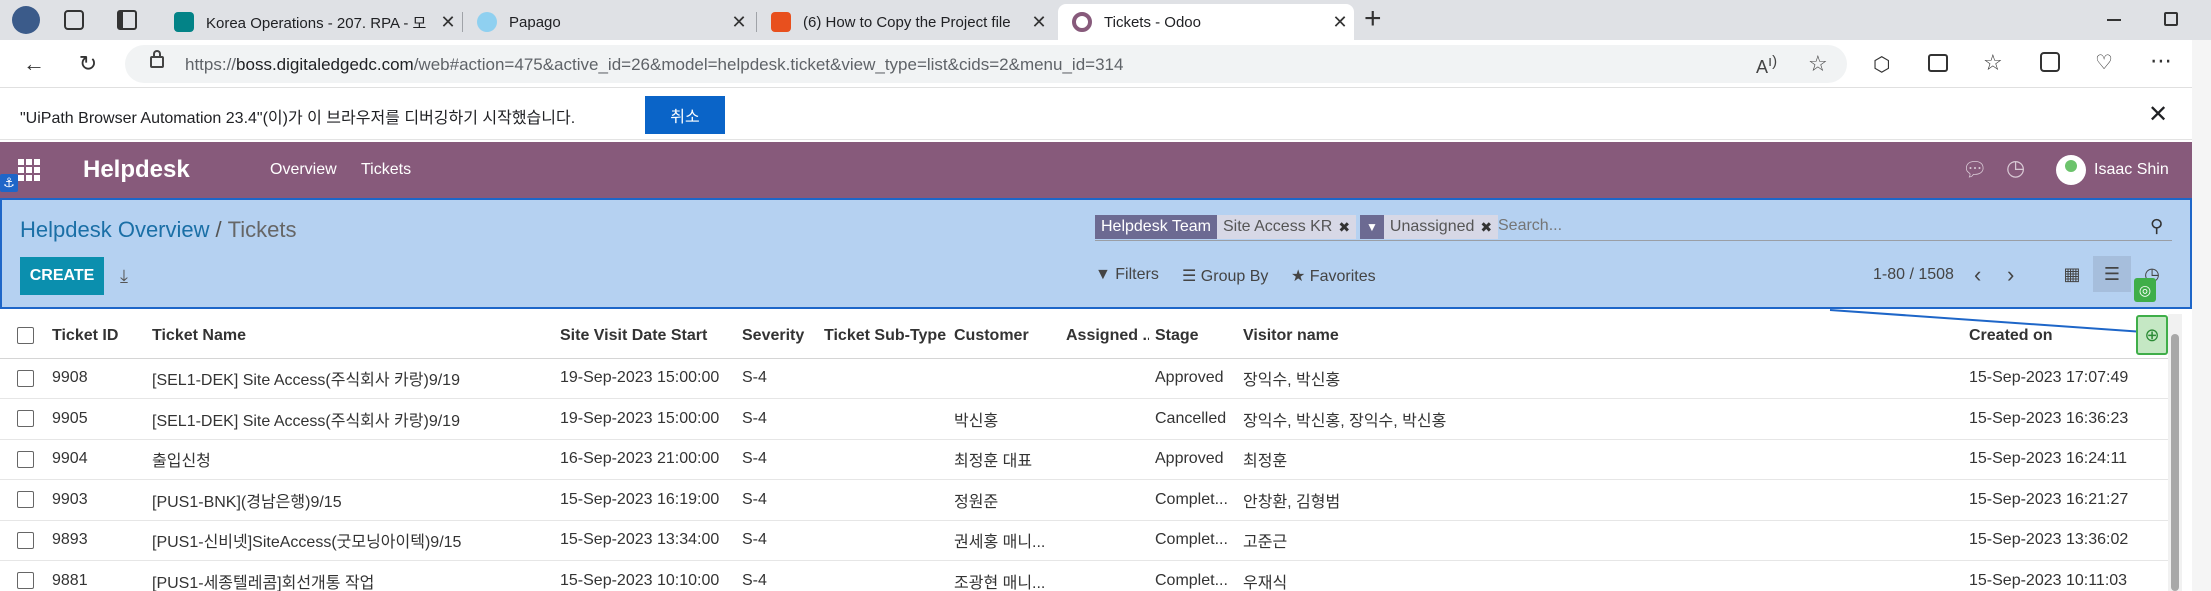 The width and height of the screenshot is (2211, 591). What do you see at coordinates (62, 276) in the screenshot?
I see `create-button: CREATE` at bounding box center [62, 276].